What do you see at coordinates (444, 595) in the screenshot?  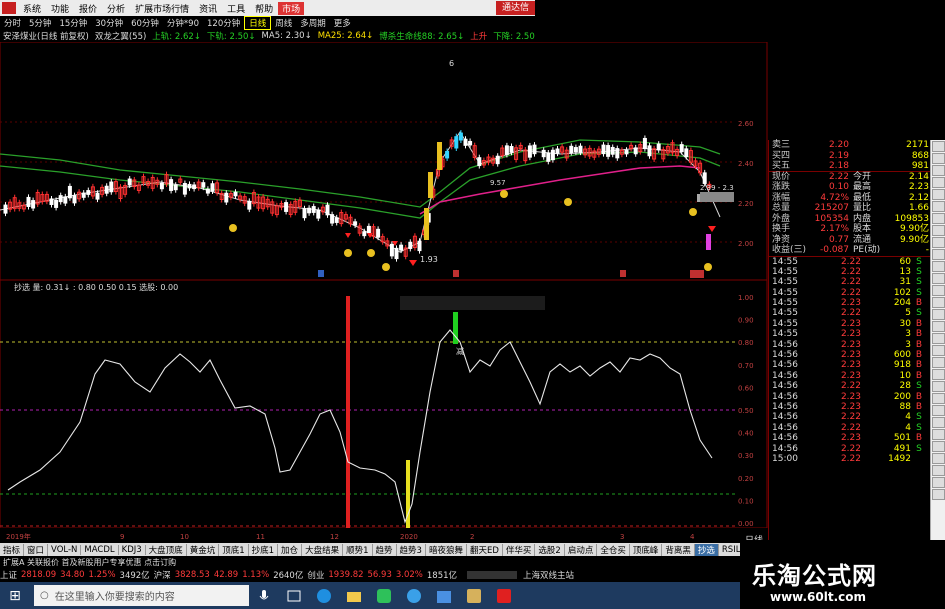 I see `store-icon` at bounding box center [444, 595].